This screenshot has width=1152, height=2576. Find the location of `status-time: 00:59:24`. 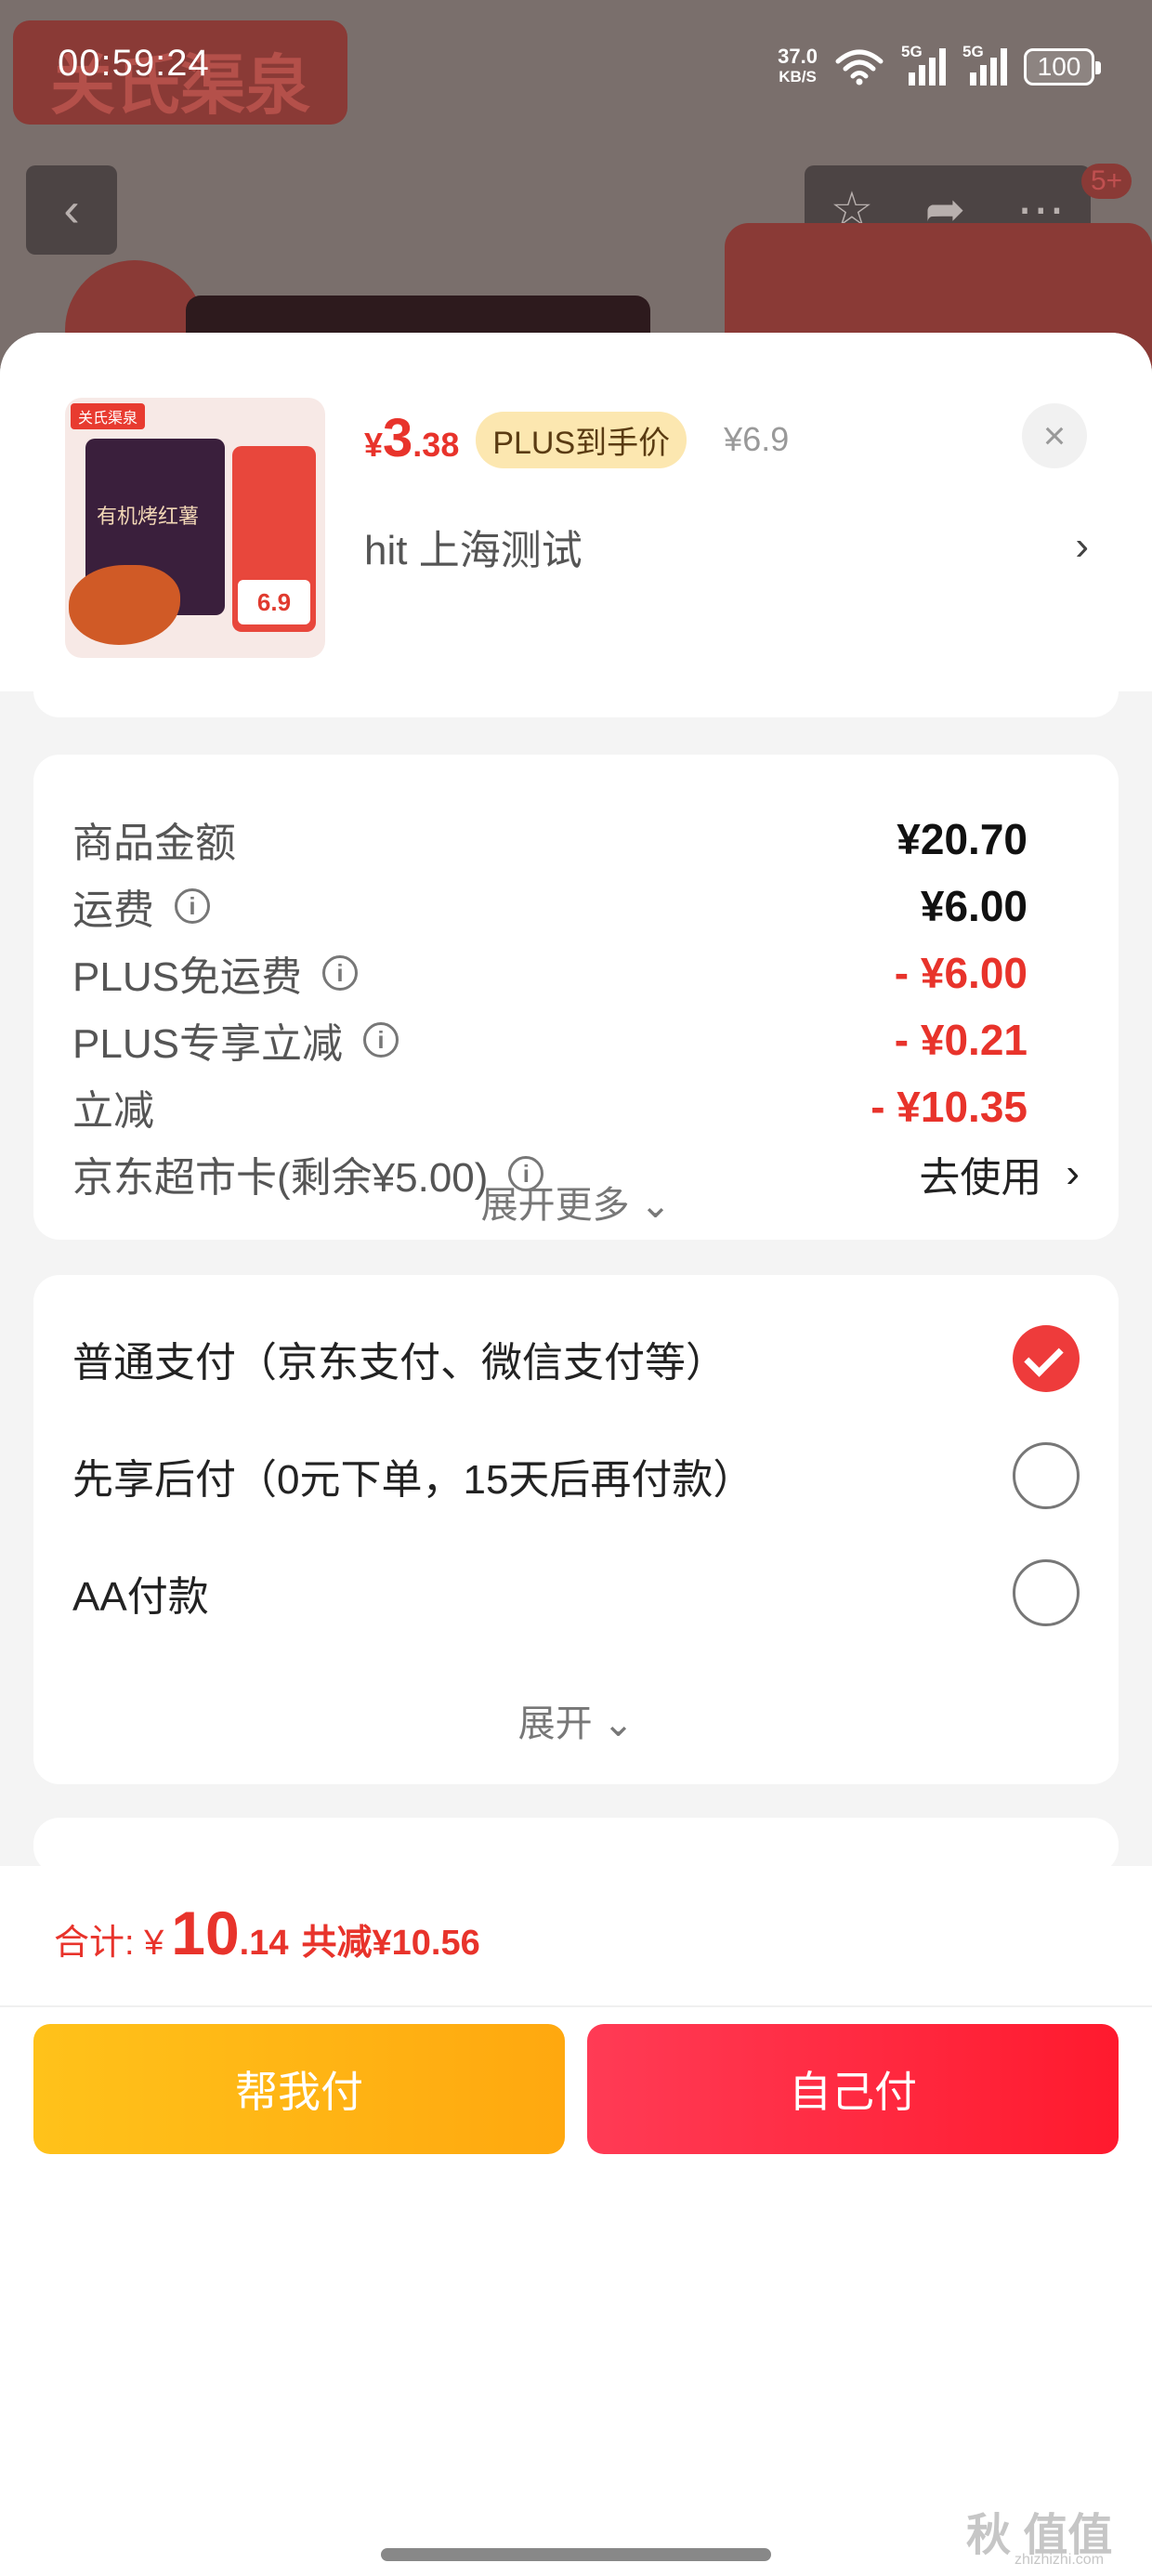

status-time: 00:59:24 is located at coordinates (134, 63).